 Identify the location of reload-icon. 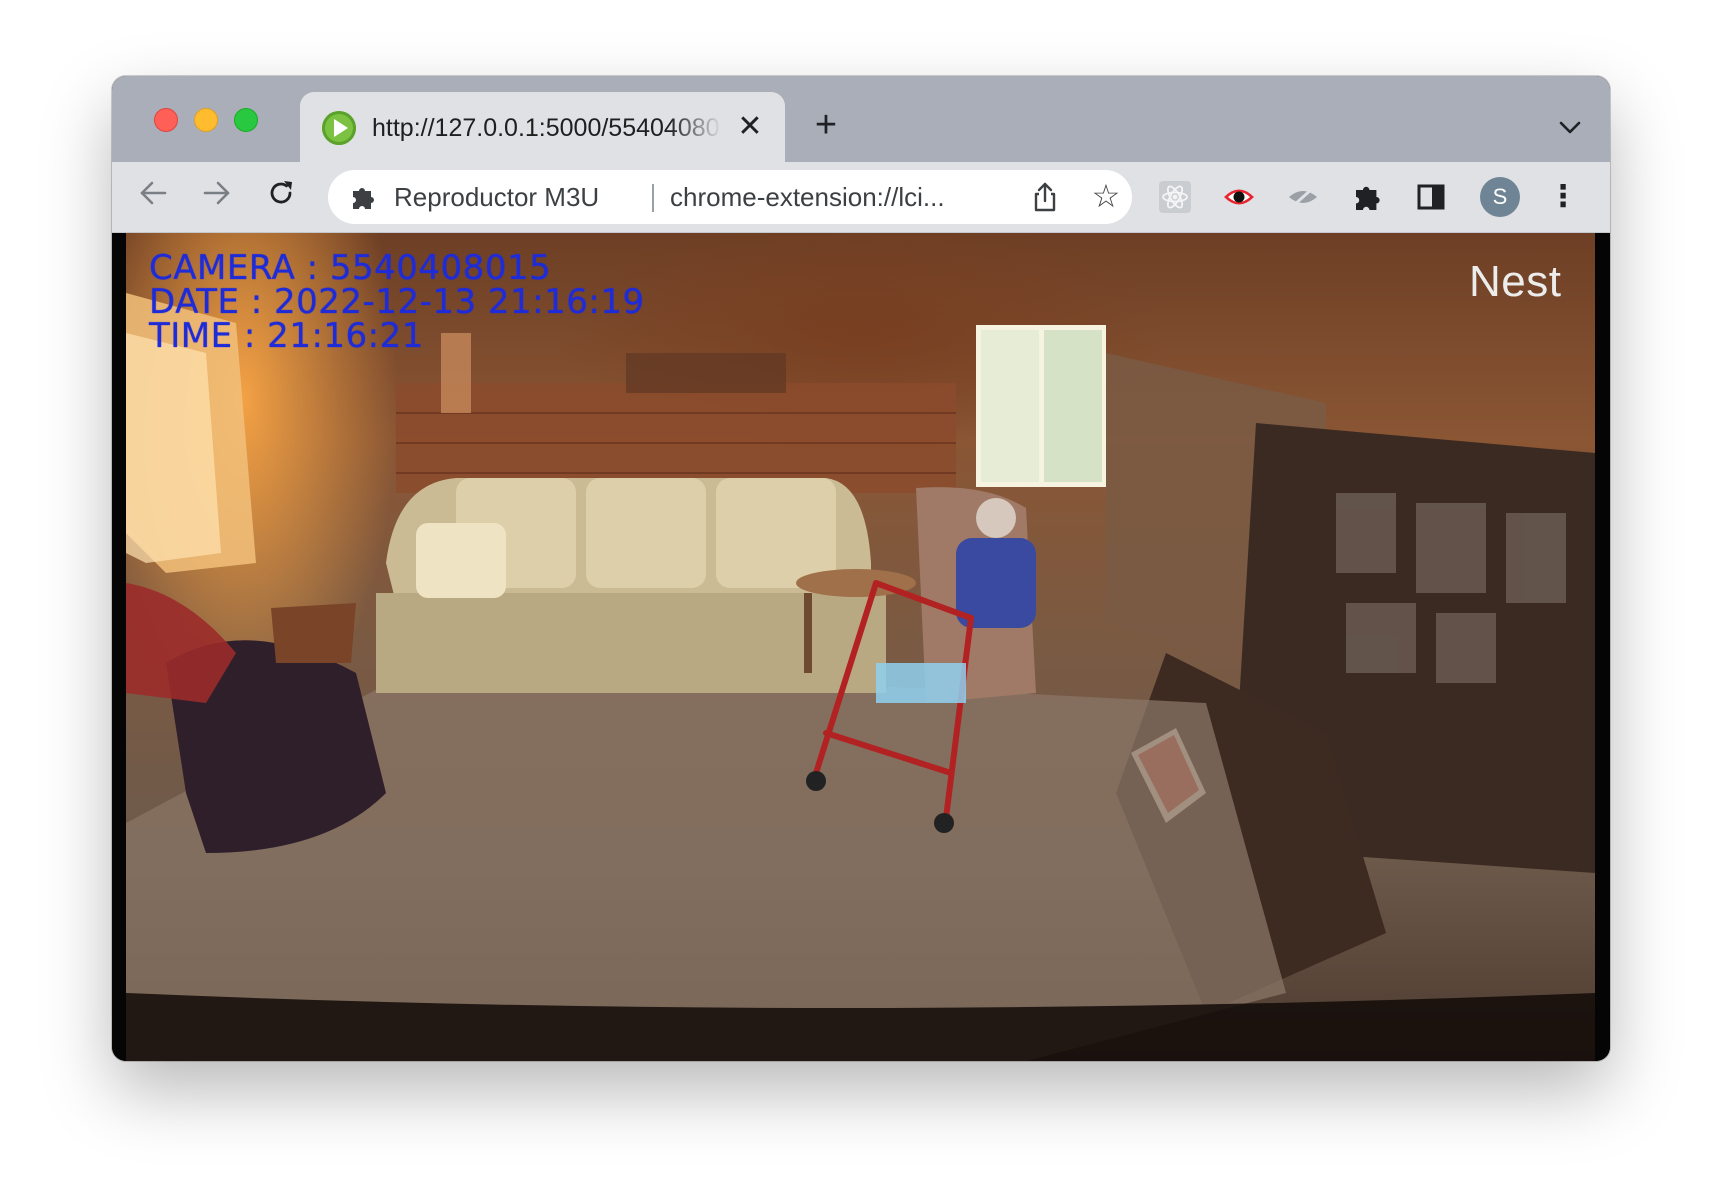
(281, 192).